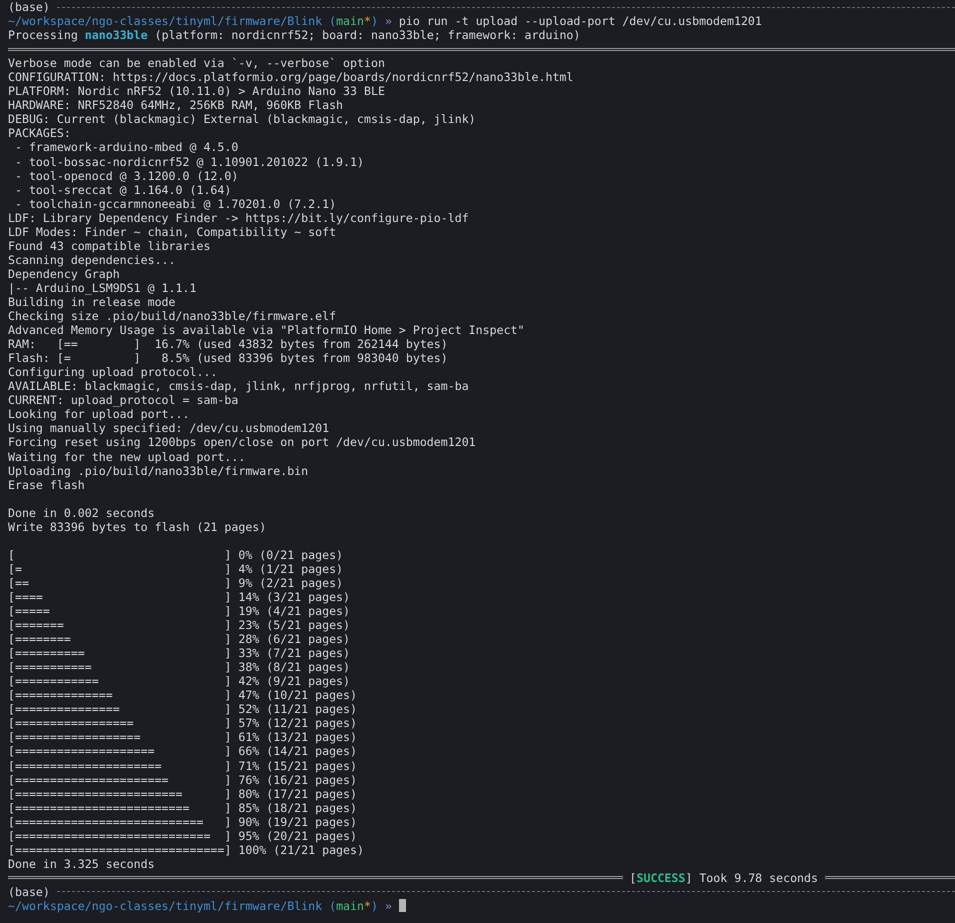  I want to click on output-line: [= ] 4% (1/21 pages), so click(176, 569).